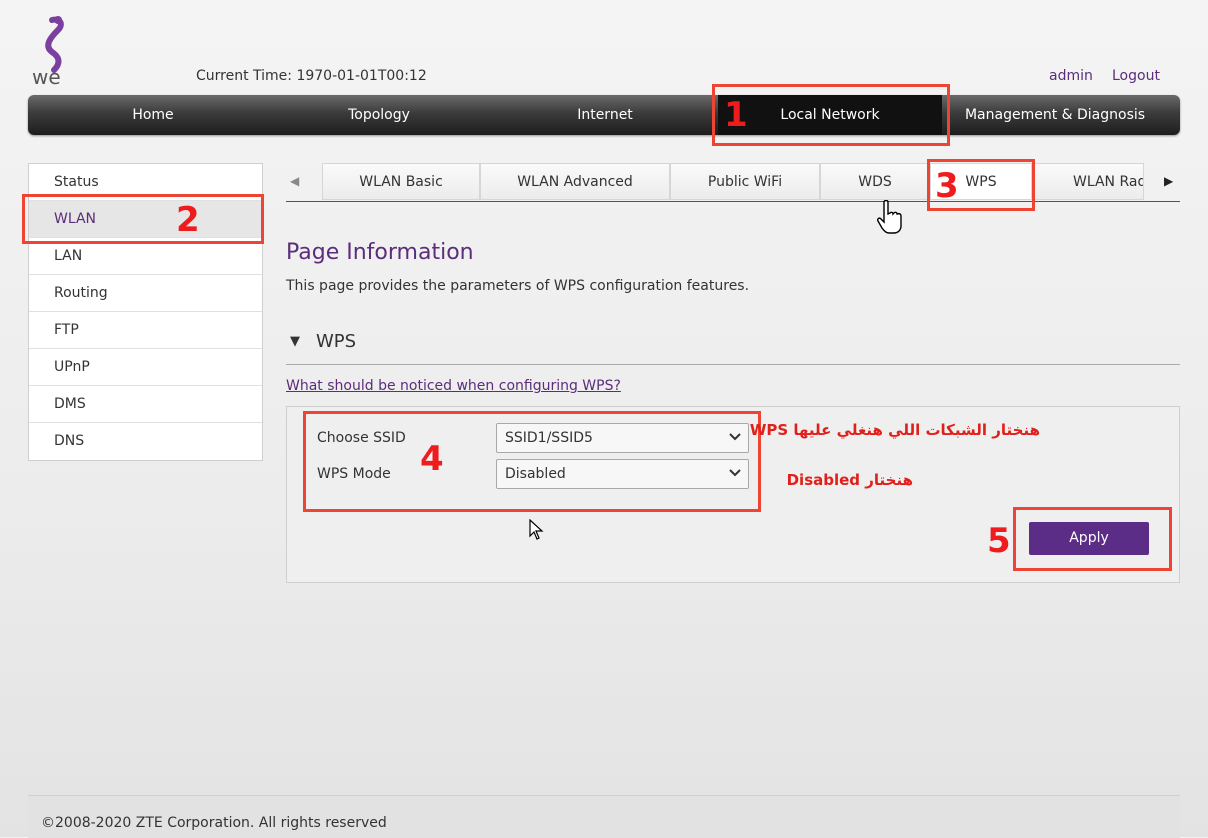 The image size is (1208, 838). What do you see at coordinates (1088, 181) in the screenshot?
I see `tab-wlan-radio: WLAN Rad` at bounding box center [1088, 181].